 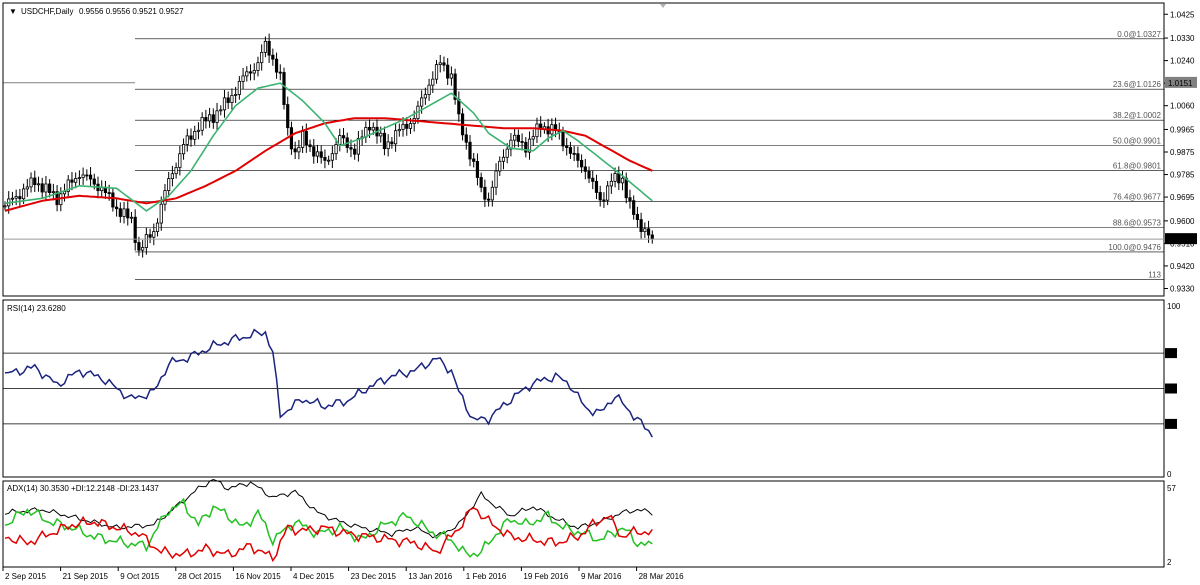 What do you see at coordinates (200, 576) in the screenshot?
I see `time-tick-label: 28 Oct 2015` at bounding box center [200, 576].